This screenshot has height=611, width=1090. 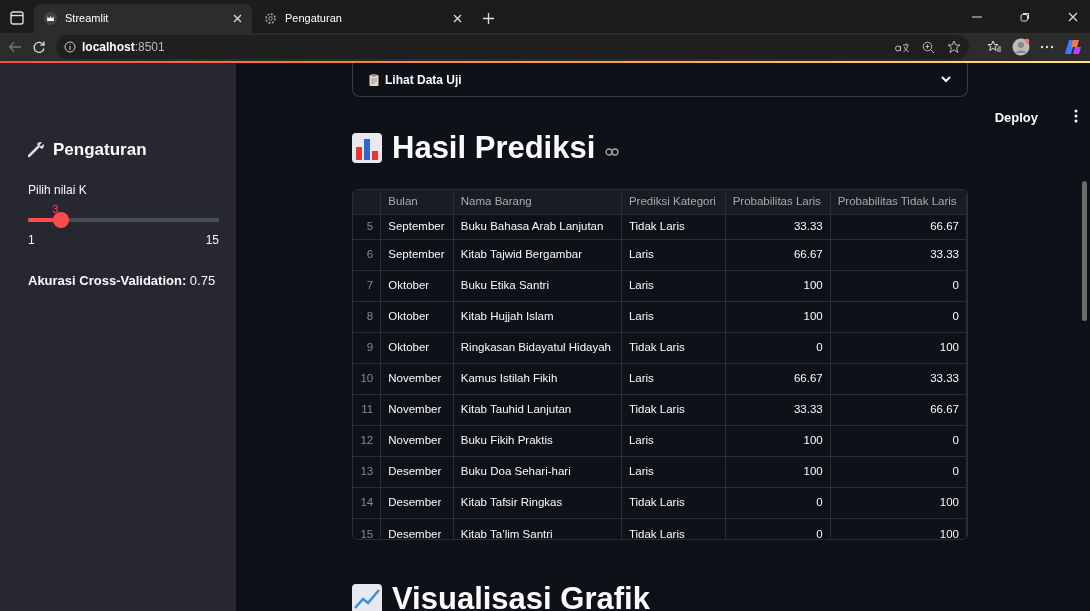 I want to click on column-header: Bulan, so click(x=417, y=202).